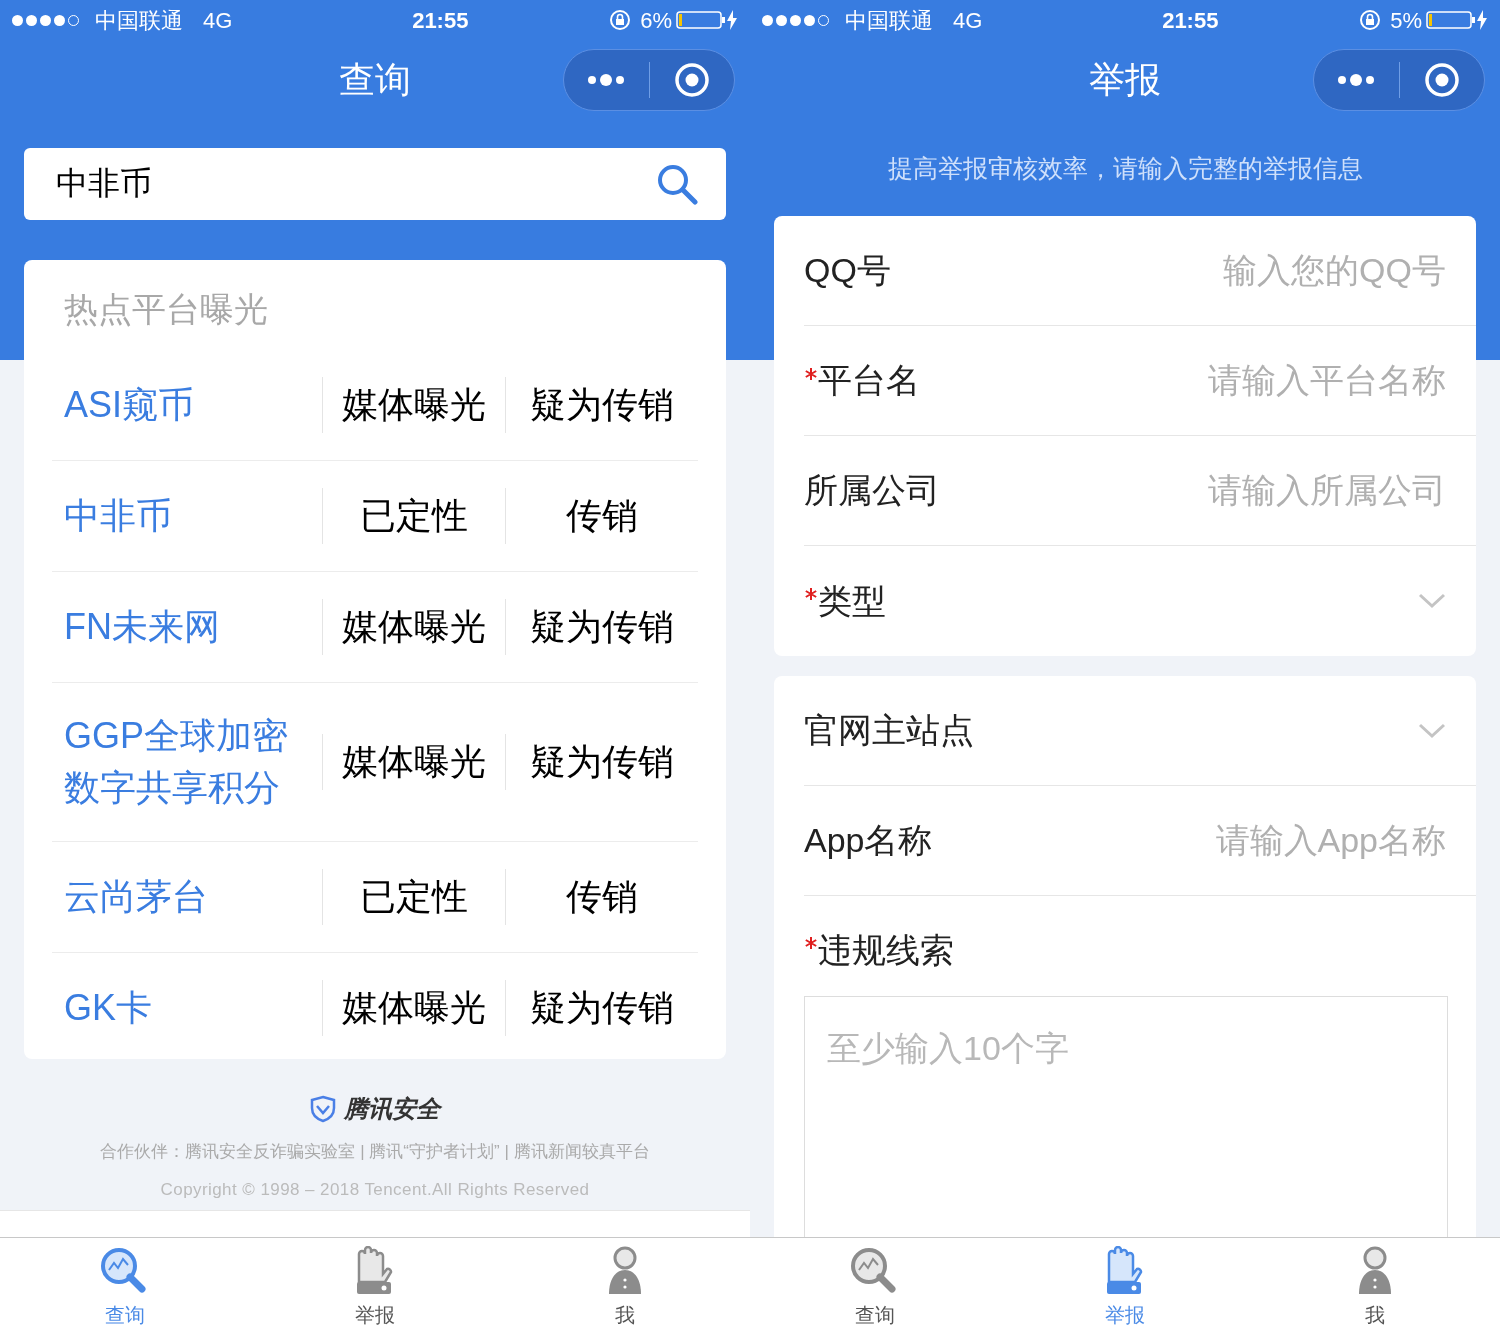 The width and height of the screenshot is (1500, 1334). Describe the element at coordinates (375, 1152) in the screenshot. I see `partners-text: 合作伙伴：腾讯安全反诈骗实验室 | 腾讯“守护者计划” | 腾讯新闻较真平台` at that location.